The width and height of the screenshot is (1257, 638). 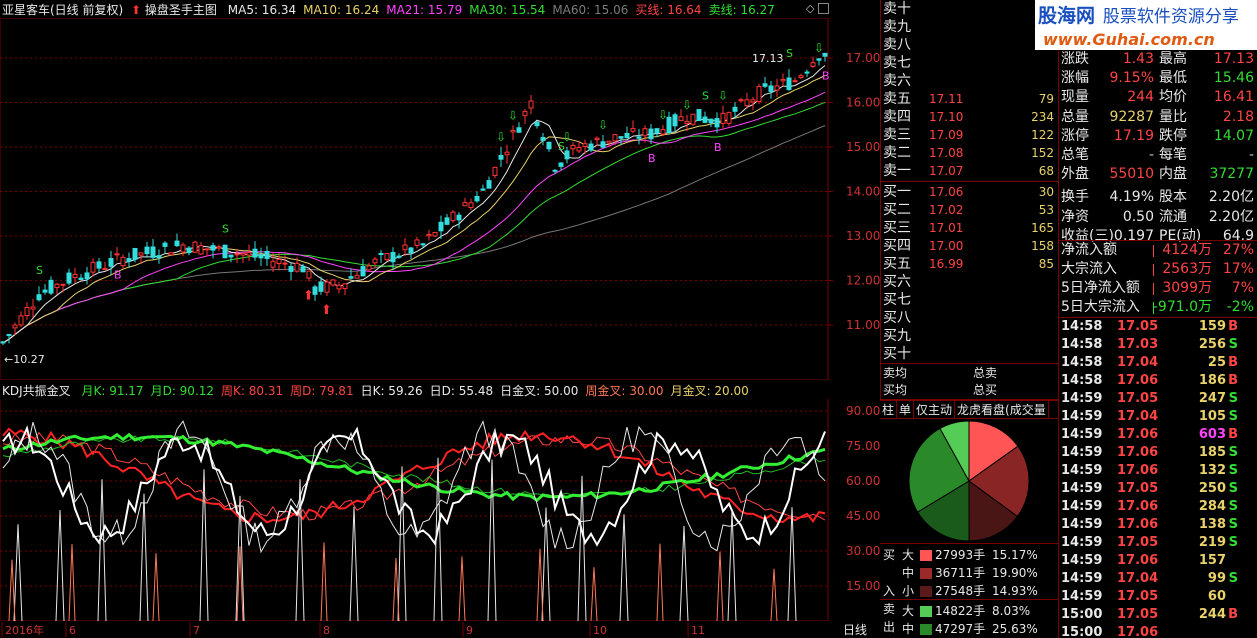 I want to click on quote-label: 跌停, so click(x=1173, y=135).